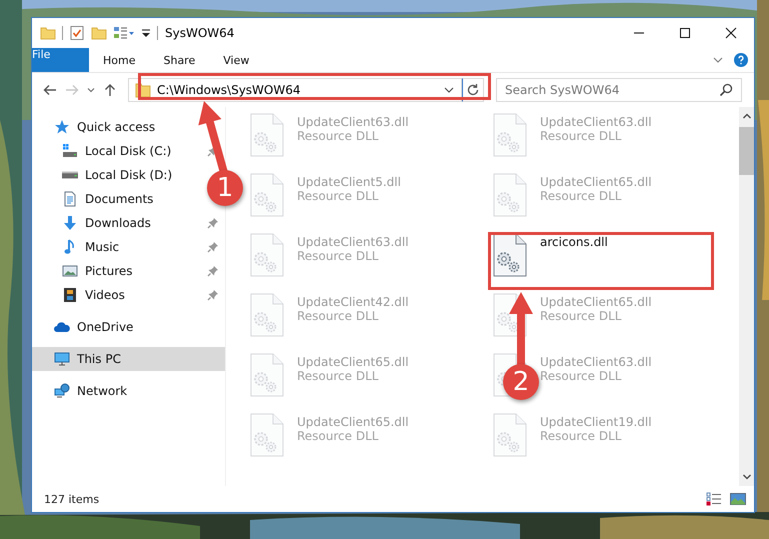 This screenshot has width=769, height=539. What do you see at coordinates (229, 90) in the screenshot?
I see `address-path: C:\Windows\SysWOW64` at bounding box center [229, 90].